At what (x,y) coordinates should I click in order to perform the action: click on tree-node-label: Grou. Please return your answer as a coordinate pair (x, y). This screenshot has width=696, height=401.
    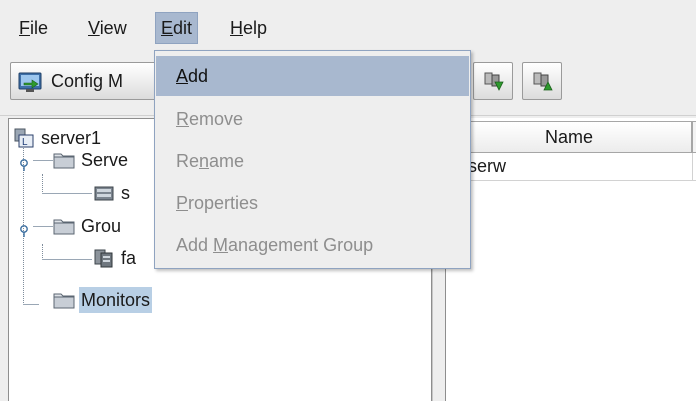
    Looking at the image, I should click on (101, 226).